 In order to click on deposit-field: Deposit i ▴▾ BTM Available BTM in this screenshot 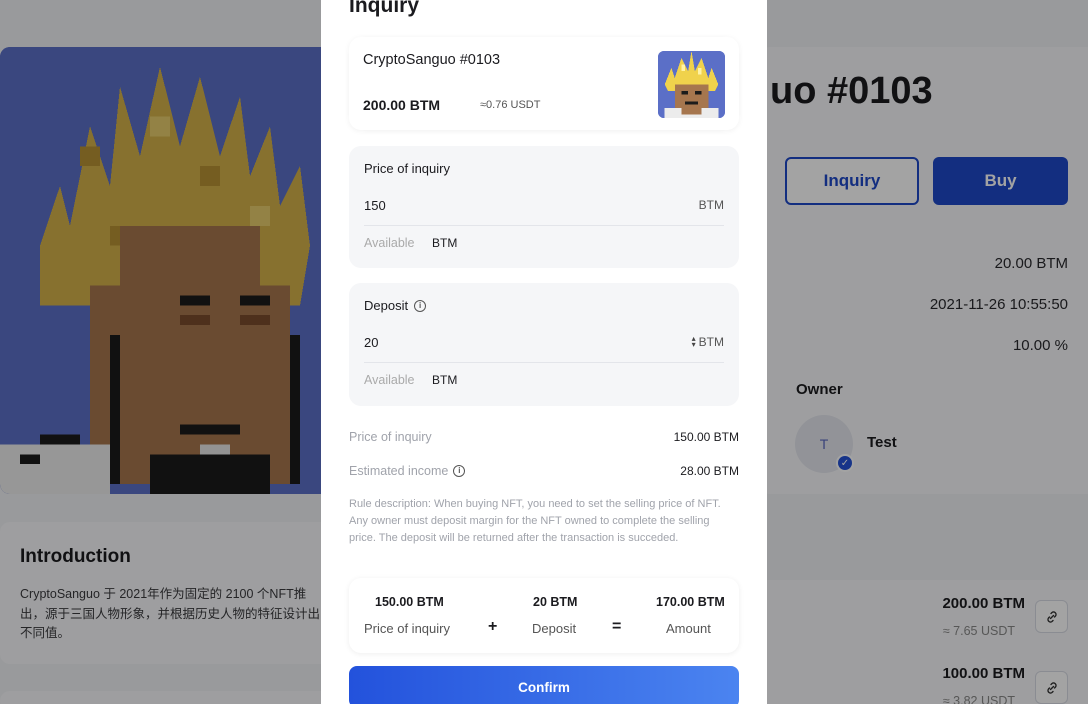, I will do `click(544, 344)`.